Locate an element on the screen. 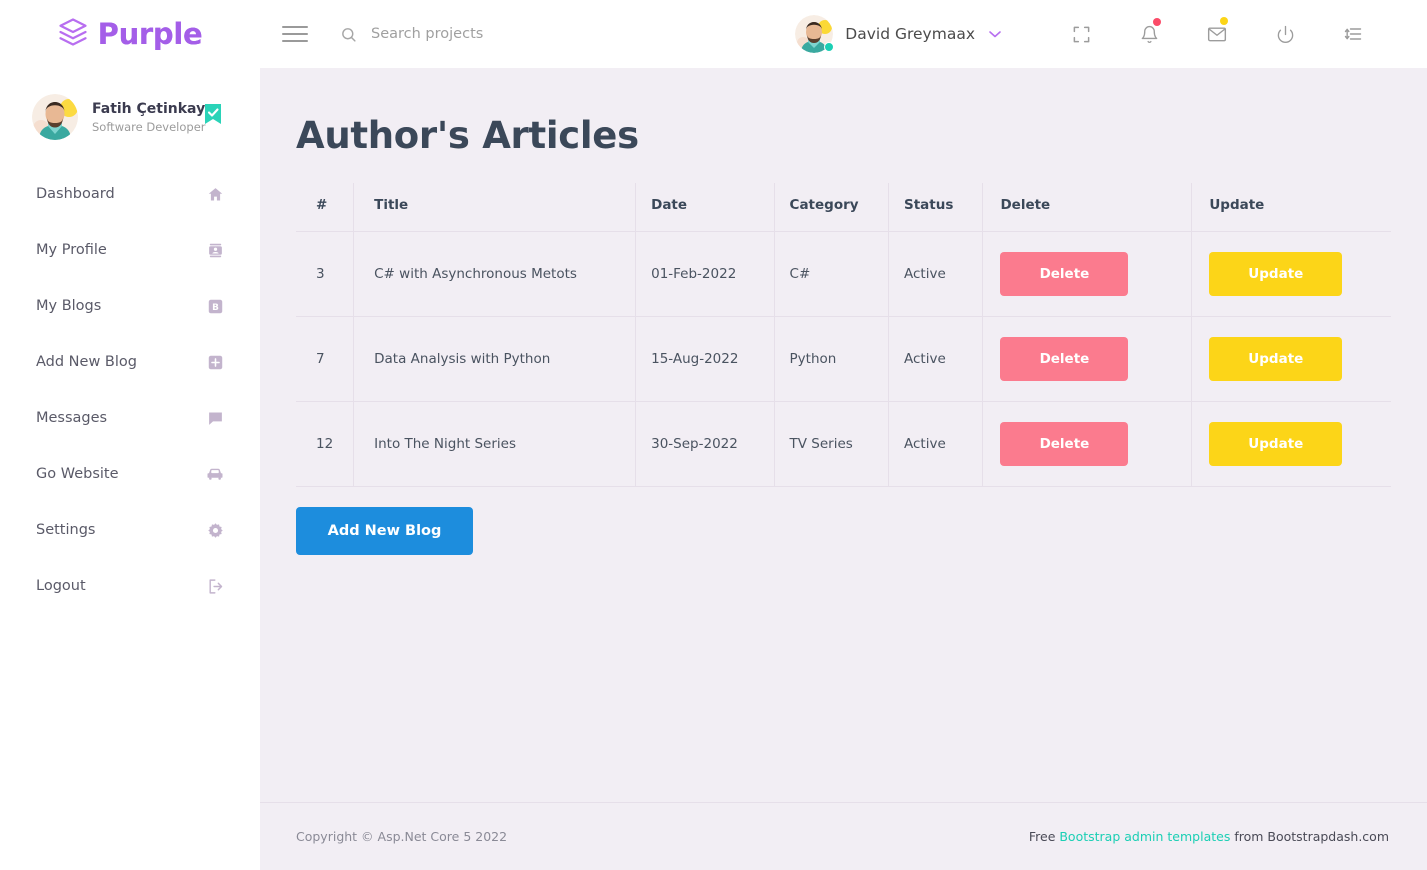 The height and width of the screenshot is (870, 1427). blog-b-icon: B is located at coordinates (215, 306).